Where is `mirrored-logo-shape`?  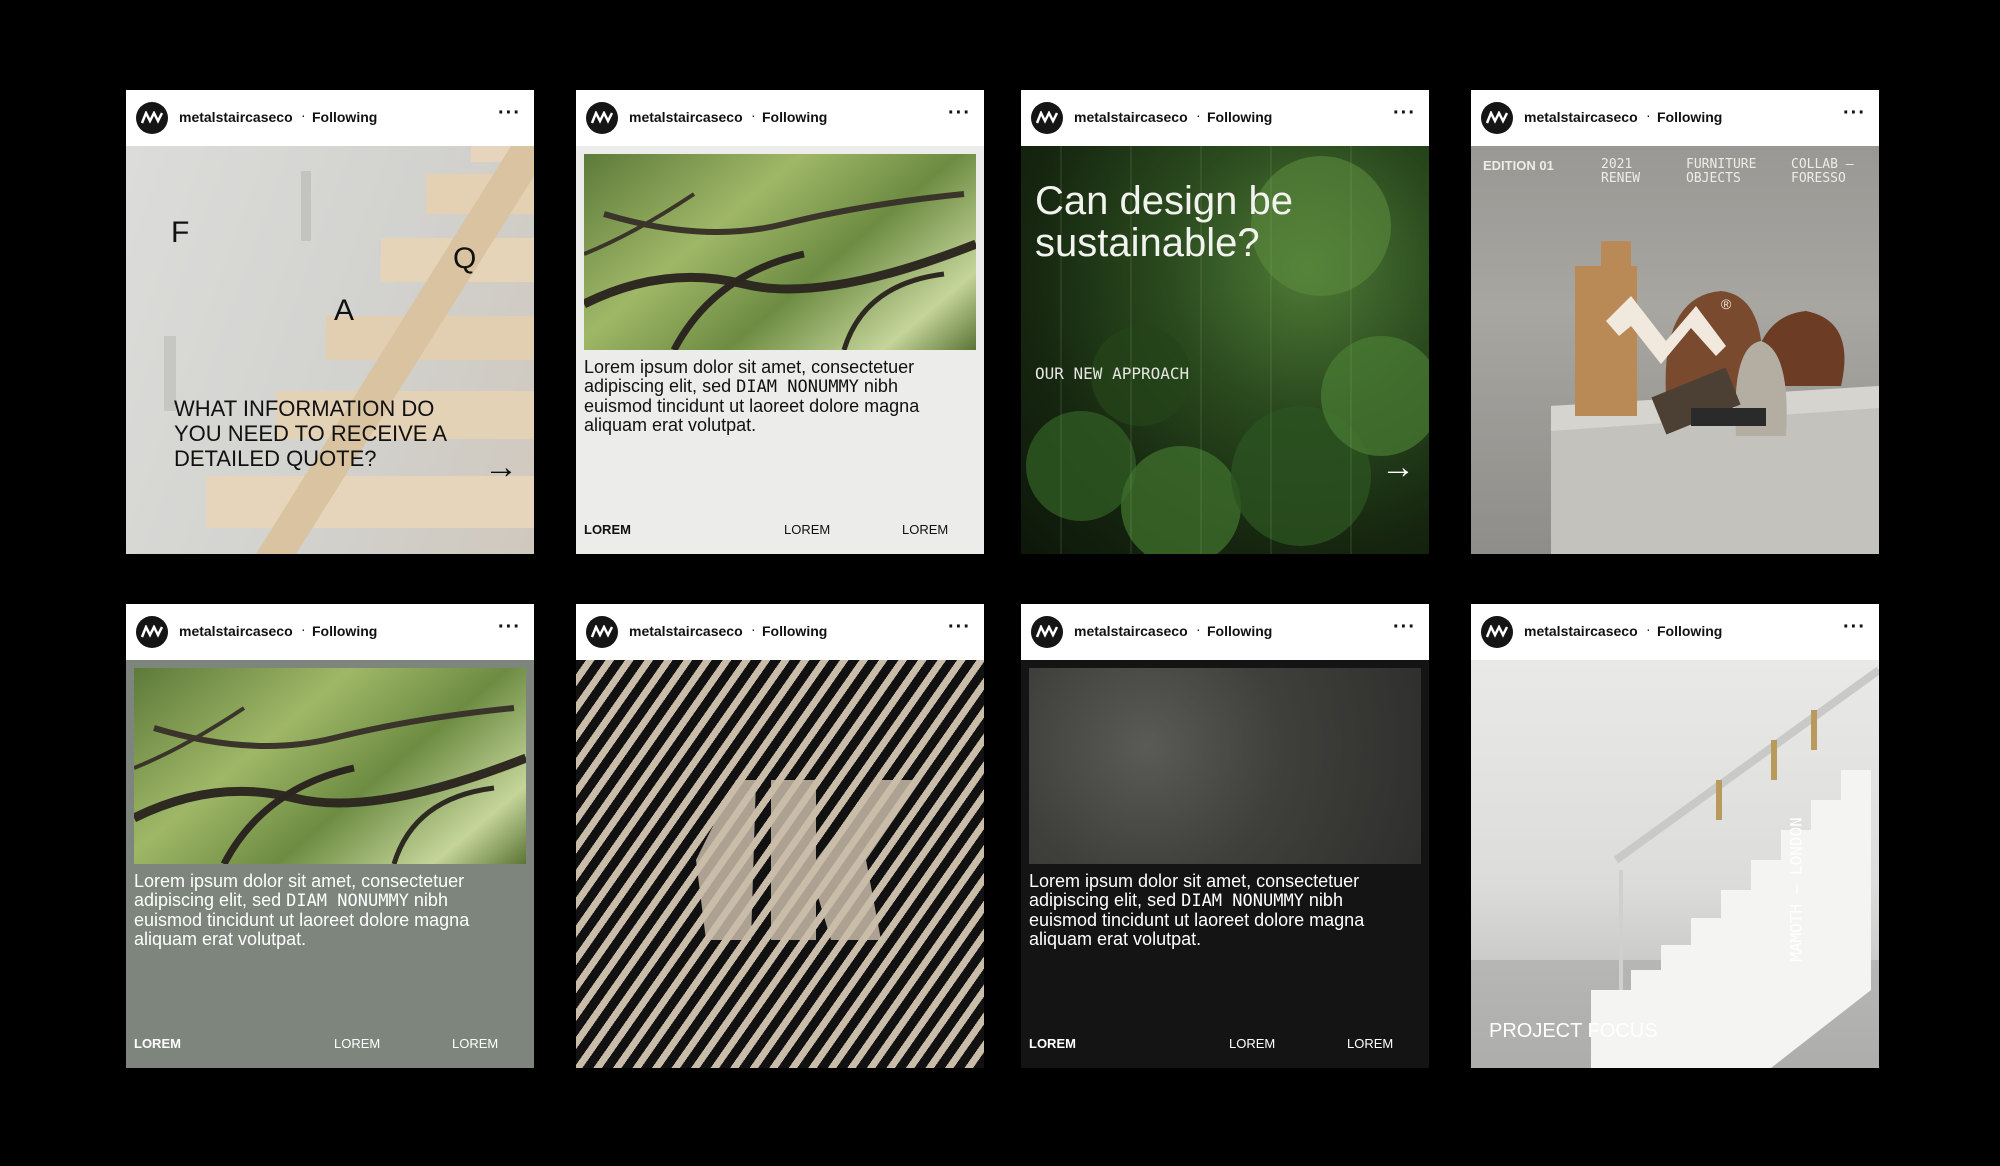 mirrored-logo-shape is located at coordinates (808, 860).